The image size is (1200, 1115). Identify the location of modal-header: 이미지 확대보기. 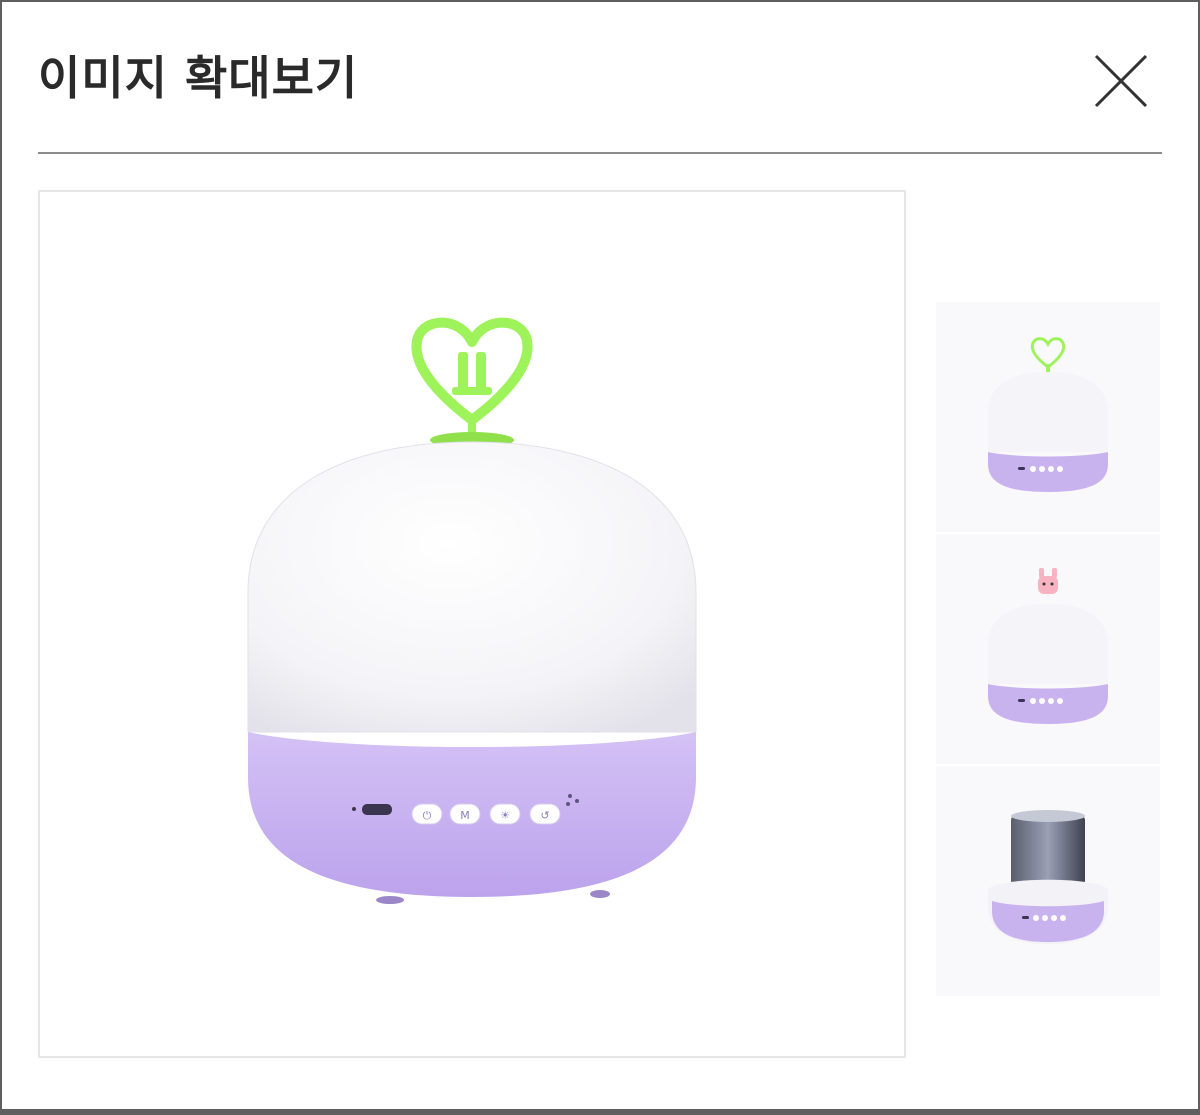
(600, 80).